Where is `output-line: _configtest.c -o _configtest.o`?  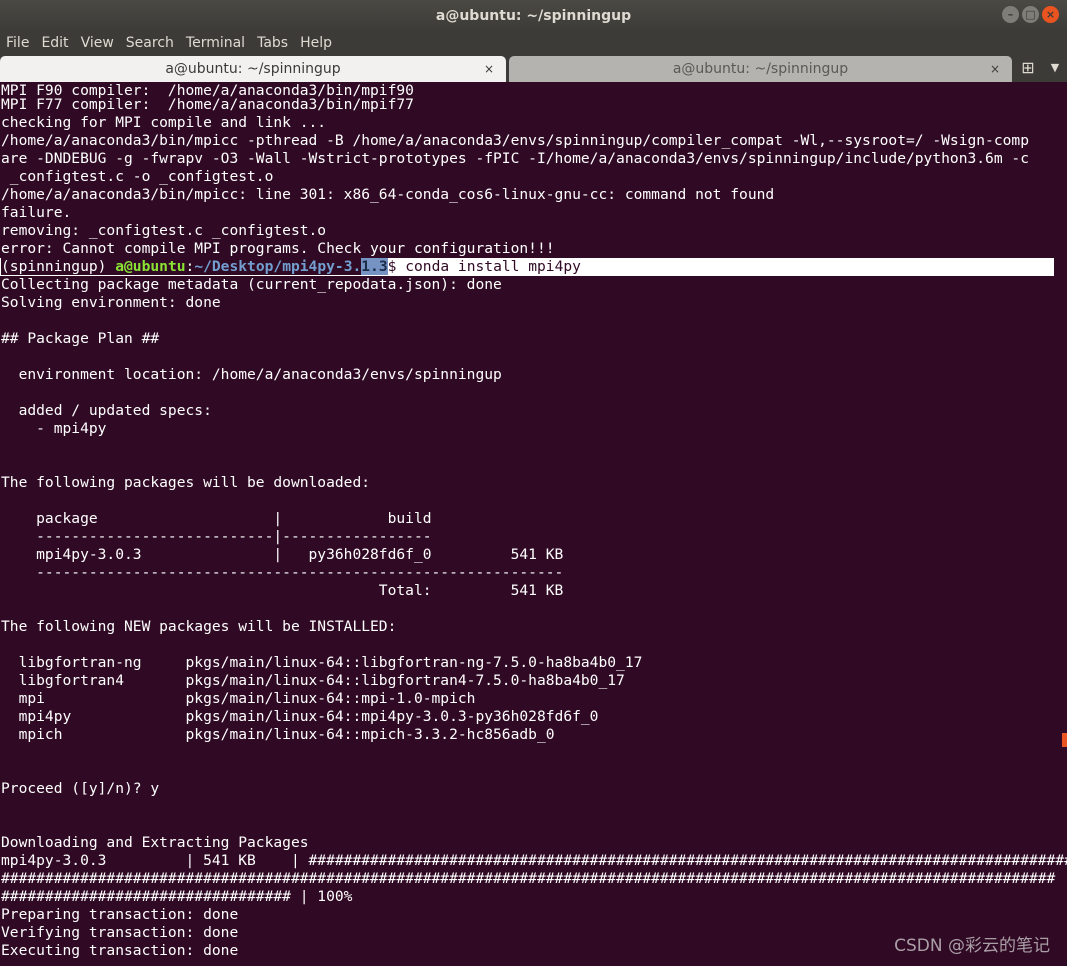 output-line: _configtest.c -o _configtest.o is located at coordinates (137, 176).